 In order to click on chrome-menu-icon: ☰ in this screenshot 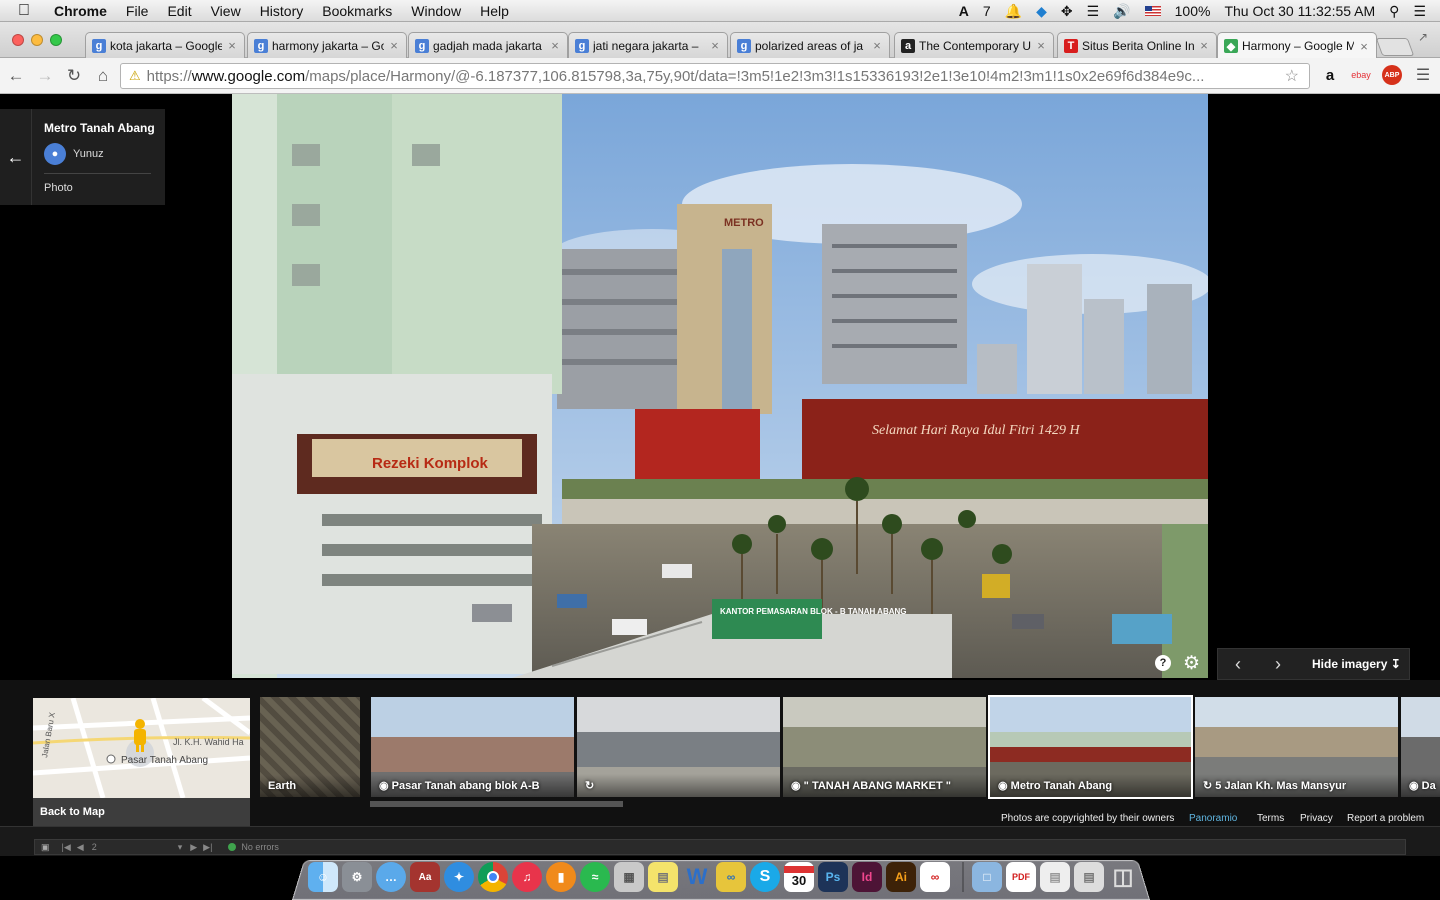, I will do `click(1423, 75)`.